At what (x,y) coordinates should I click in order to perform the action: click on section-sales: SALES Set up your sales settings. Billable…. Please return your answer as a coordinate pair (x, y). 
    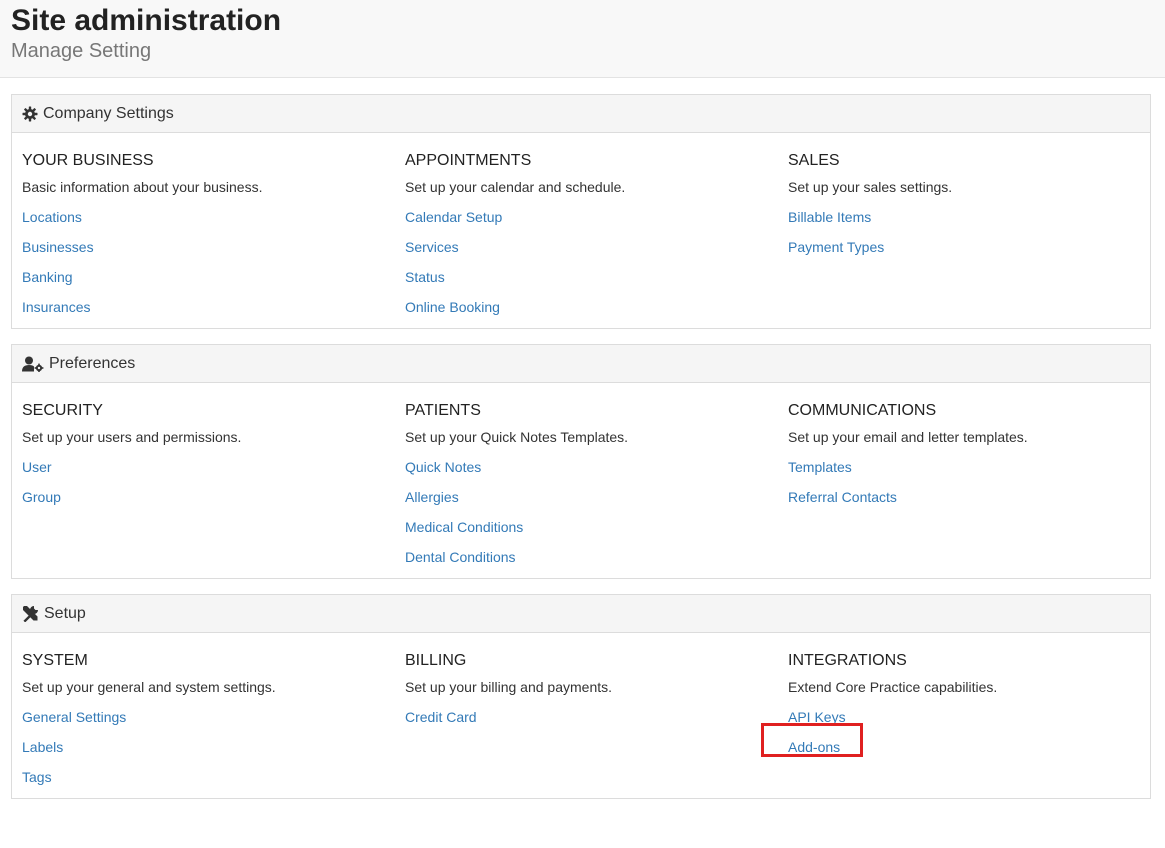
    Looking at the image, I should click on (964, 239).